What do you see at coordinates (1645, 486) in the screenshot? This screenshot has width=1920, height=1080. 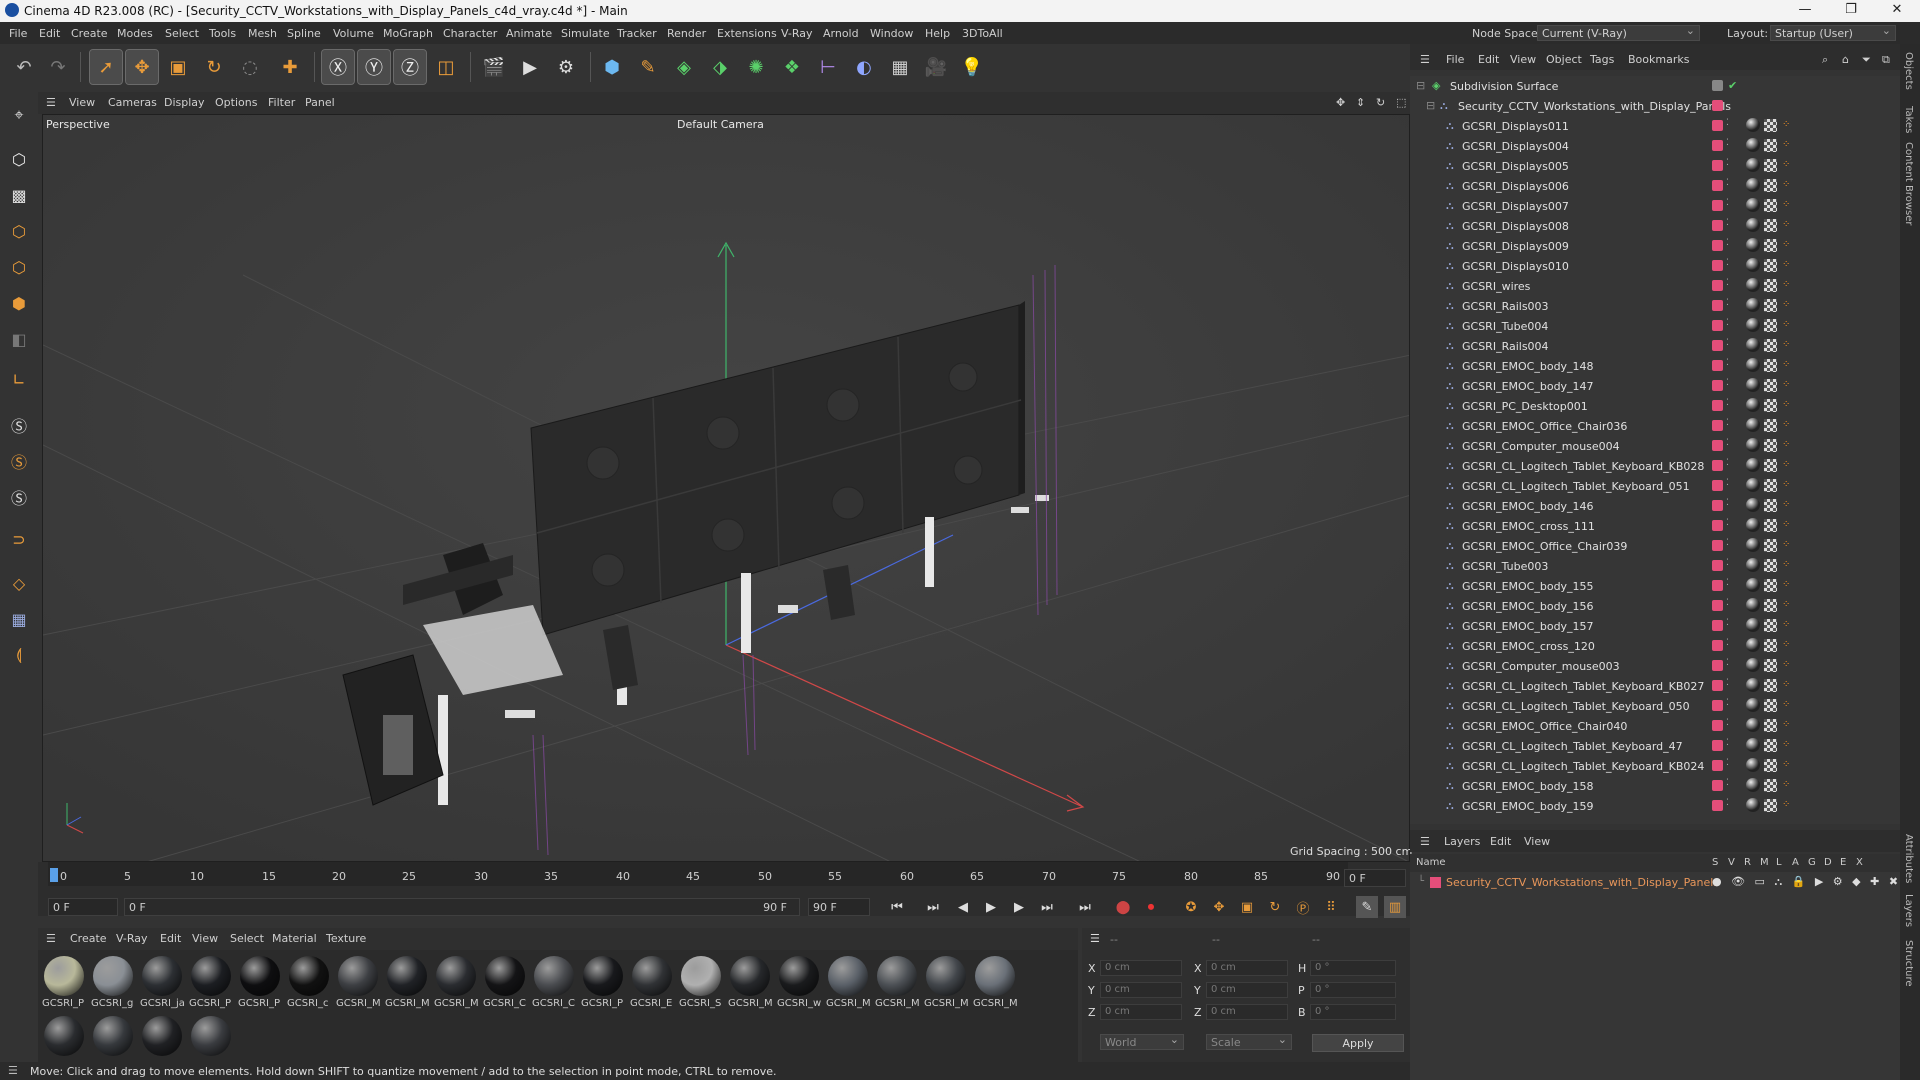 I see `tree-row: ⛬ GCSRI_CL_Logitech_Tablet_Keyboard_051 ⁚ ⁘` at bounding box center [1645, 486].